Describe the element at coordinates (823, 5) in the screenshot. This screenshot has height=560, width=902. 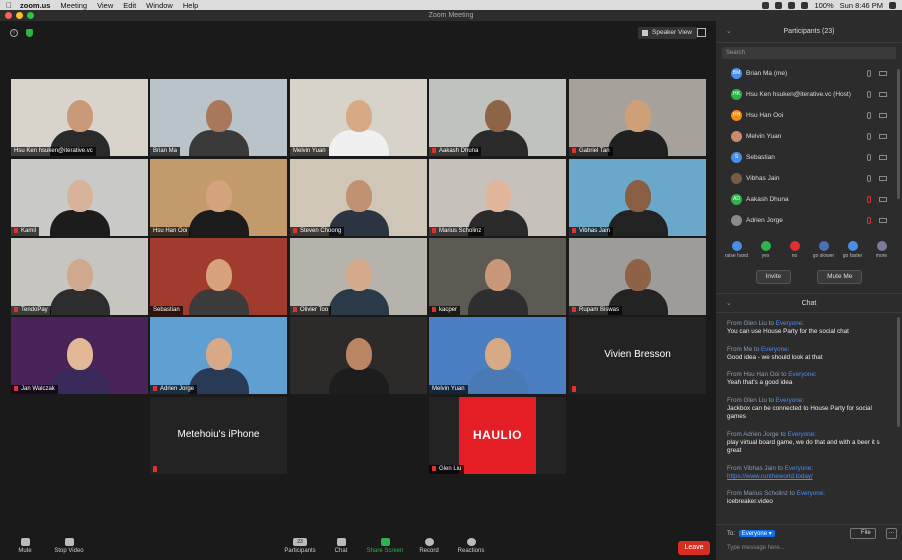
I see `battery-percent: 100%` at that location.